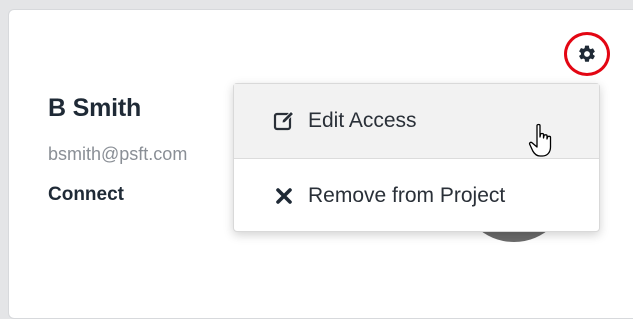  I want to click on menu-item-remove-from-project: Remove from Project, so click(416, 196).